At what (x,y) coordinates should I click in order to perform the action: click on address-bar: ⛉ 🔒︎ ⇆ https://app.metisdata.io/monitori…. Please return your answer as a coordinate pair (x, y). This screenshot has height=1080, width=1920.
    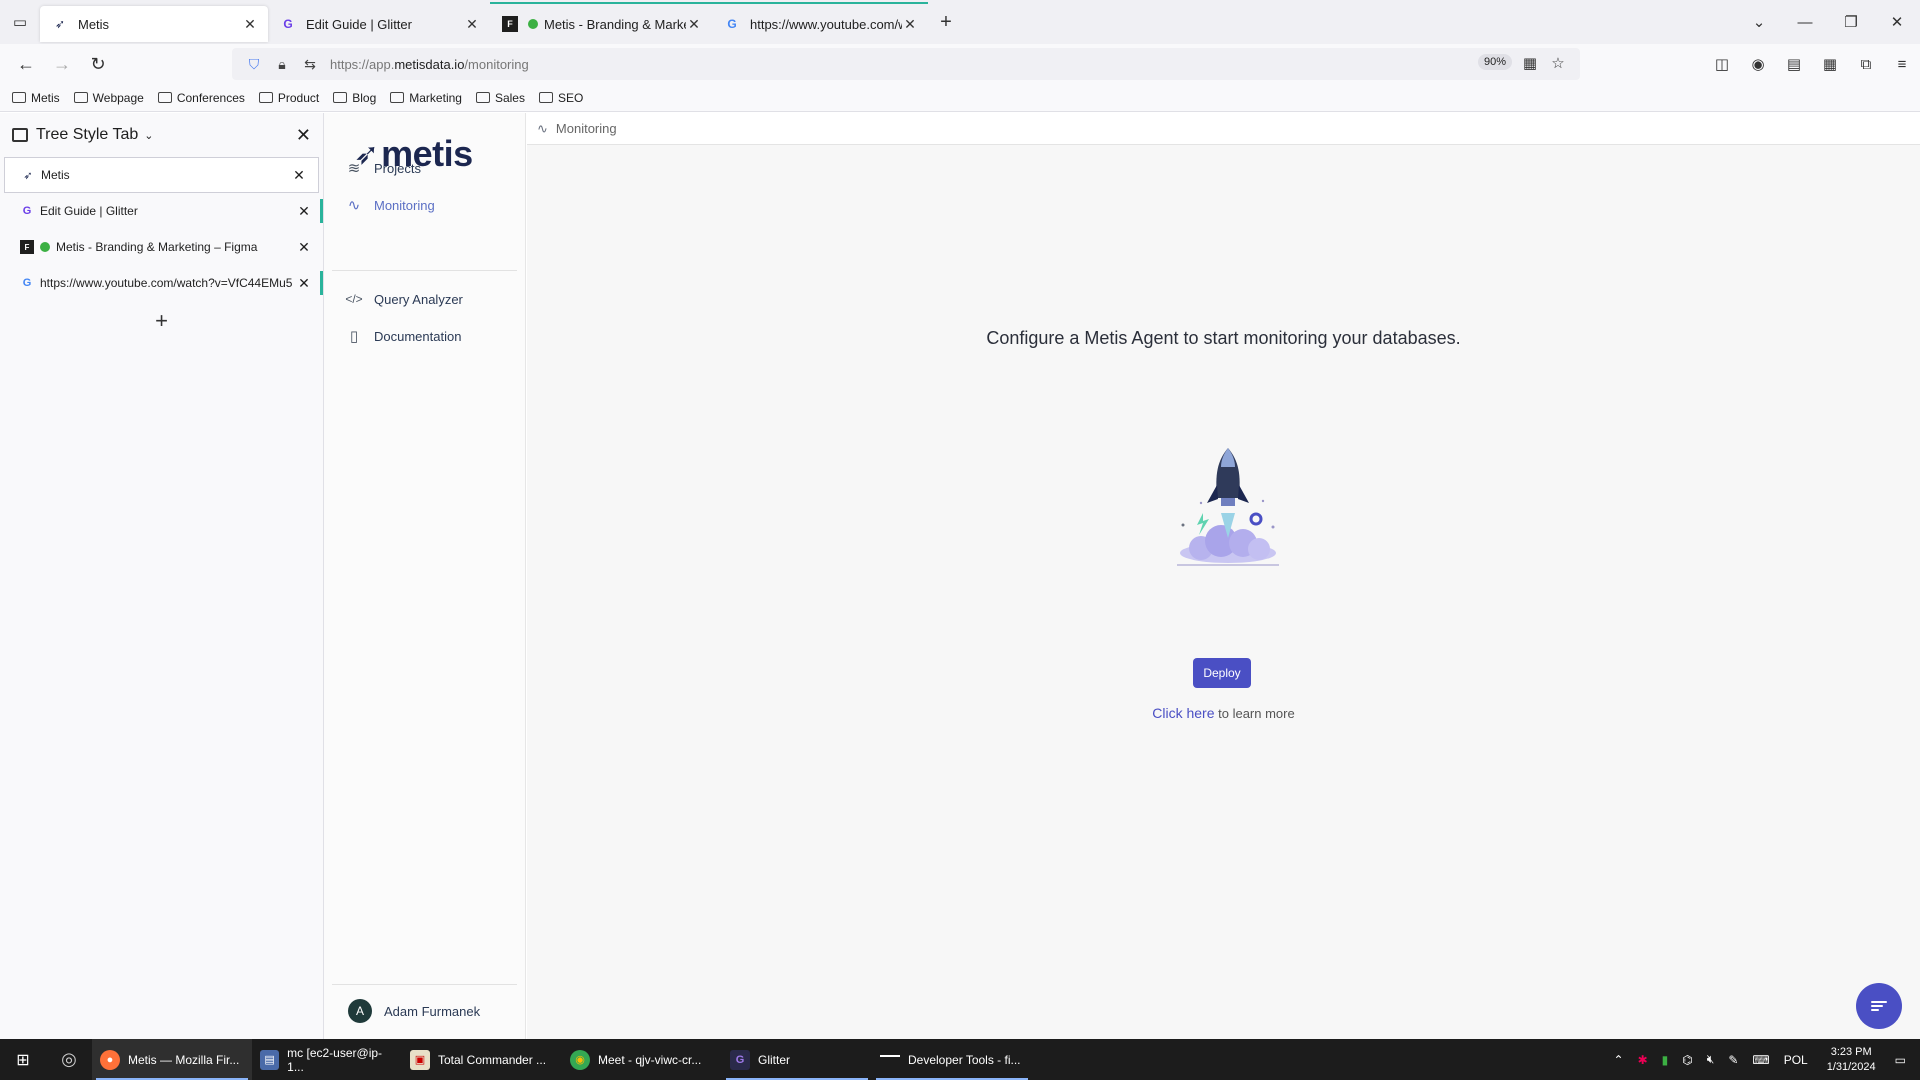
    Looking at the image, I should click on (906, 64).